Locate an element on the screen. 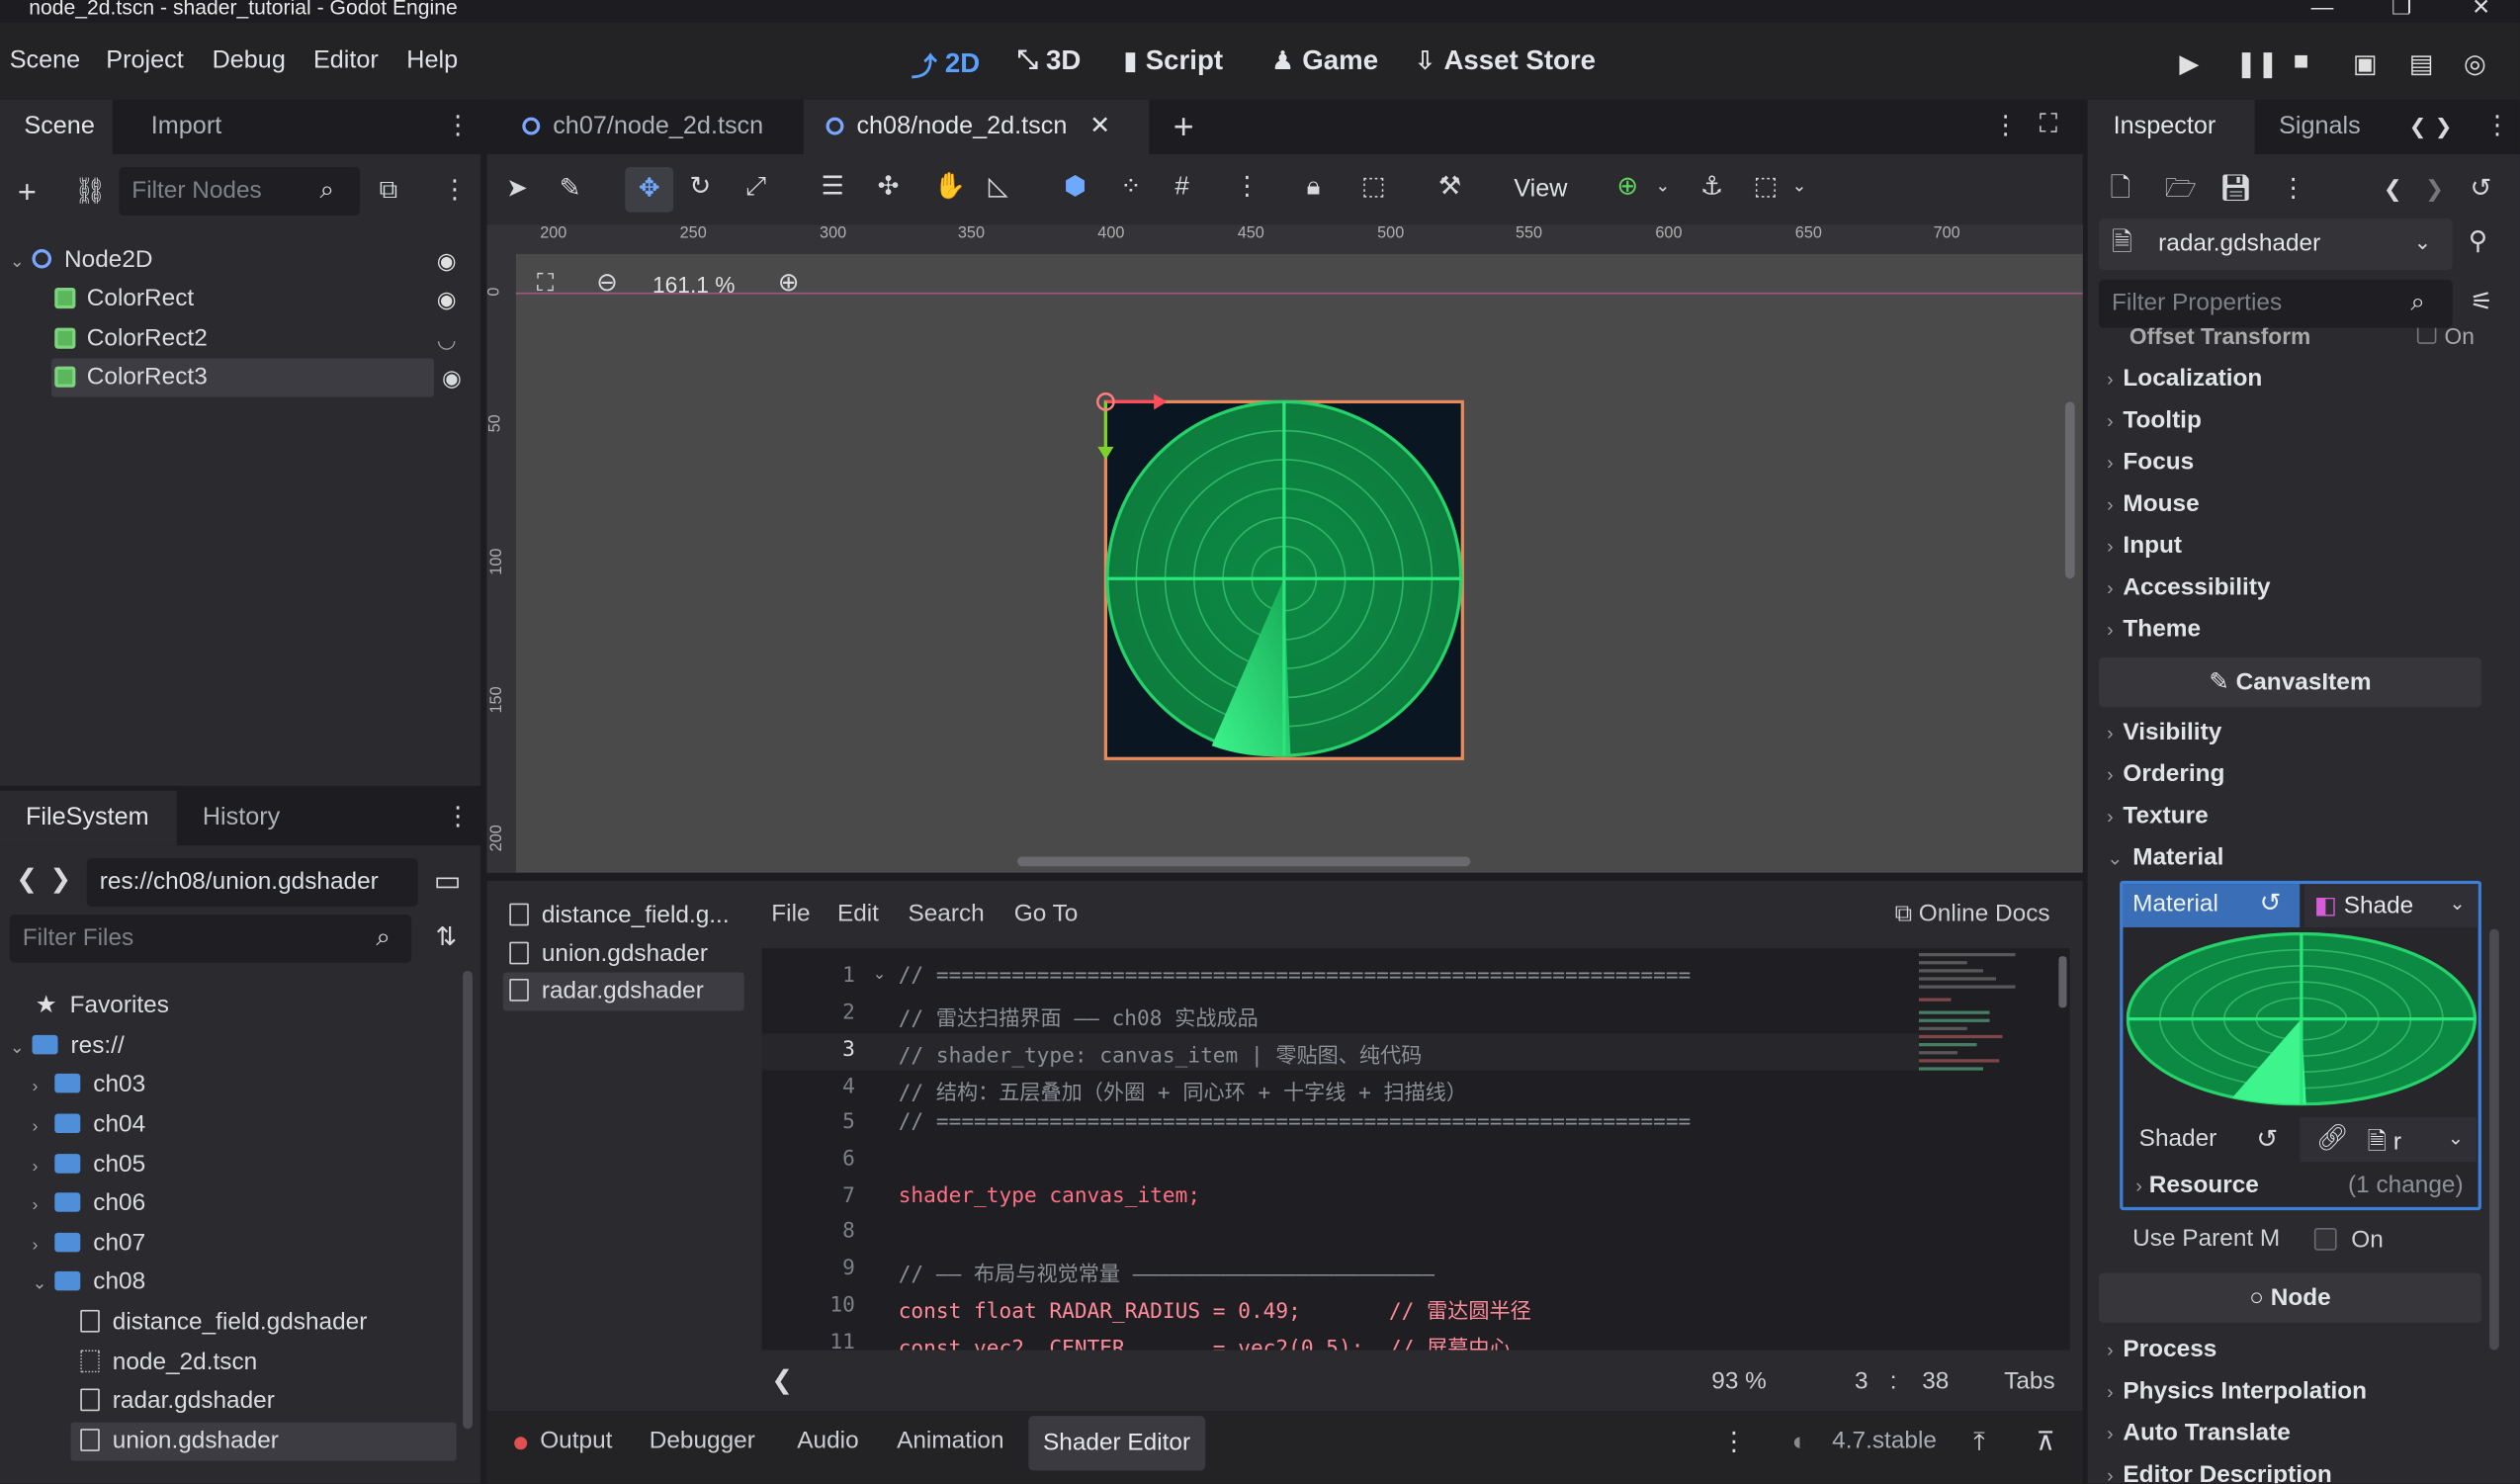  instance-scene-icon: ⧉ is located at coordinates (389, 191).